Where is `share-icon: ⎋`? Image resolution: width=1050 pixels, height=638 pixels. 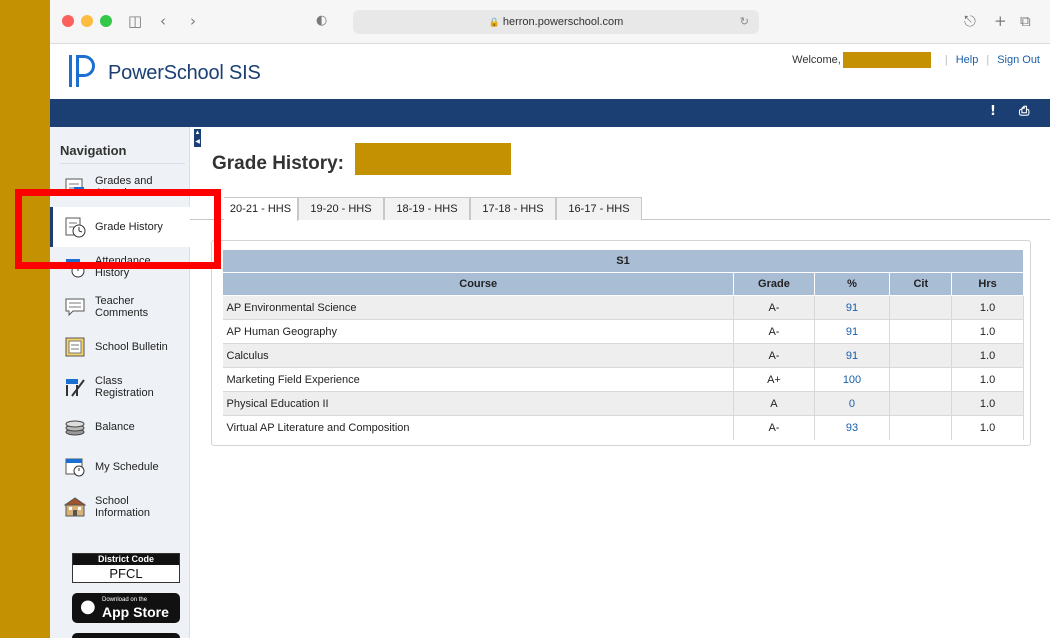
share-icon: ⎋ is located at coordinates (970, 21).